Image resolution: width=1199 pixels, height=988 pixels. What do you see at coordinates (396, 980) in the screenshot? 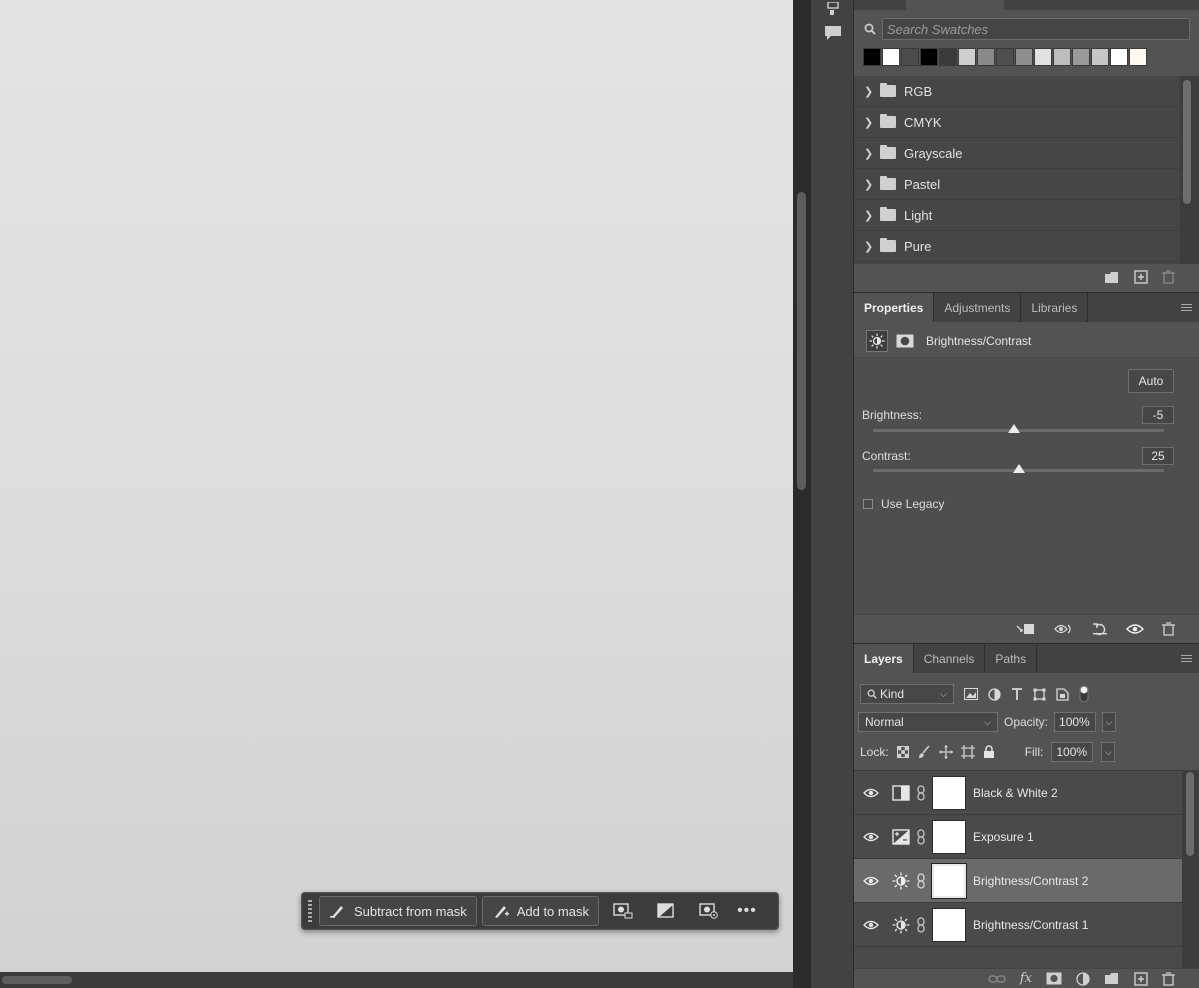
I see `horizontal-scrollbar` at bounding box center [396, 980].